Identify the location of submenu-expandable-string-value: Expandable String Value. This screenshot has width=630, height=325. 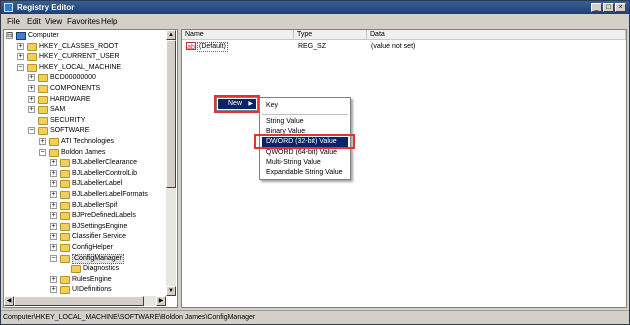
(305, 173).